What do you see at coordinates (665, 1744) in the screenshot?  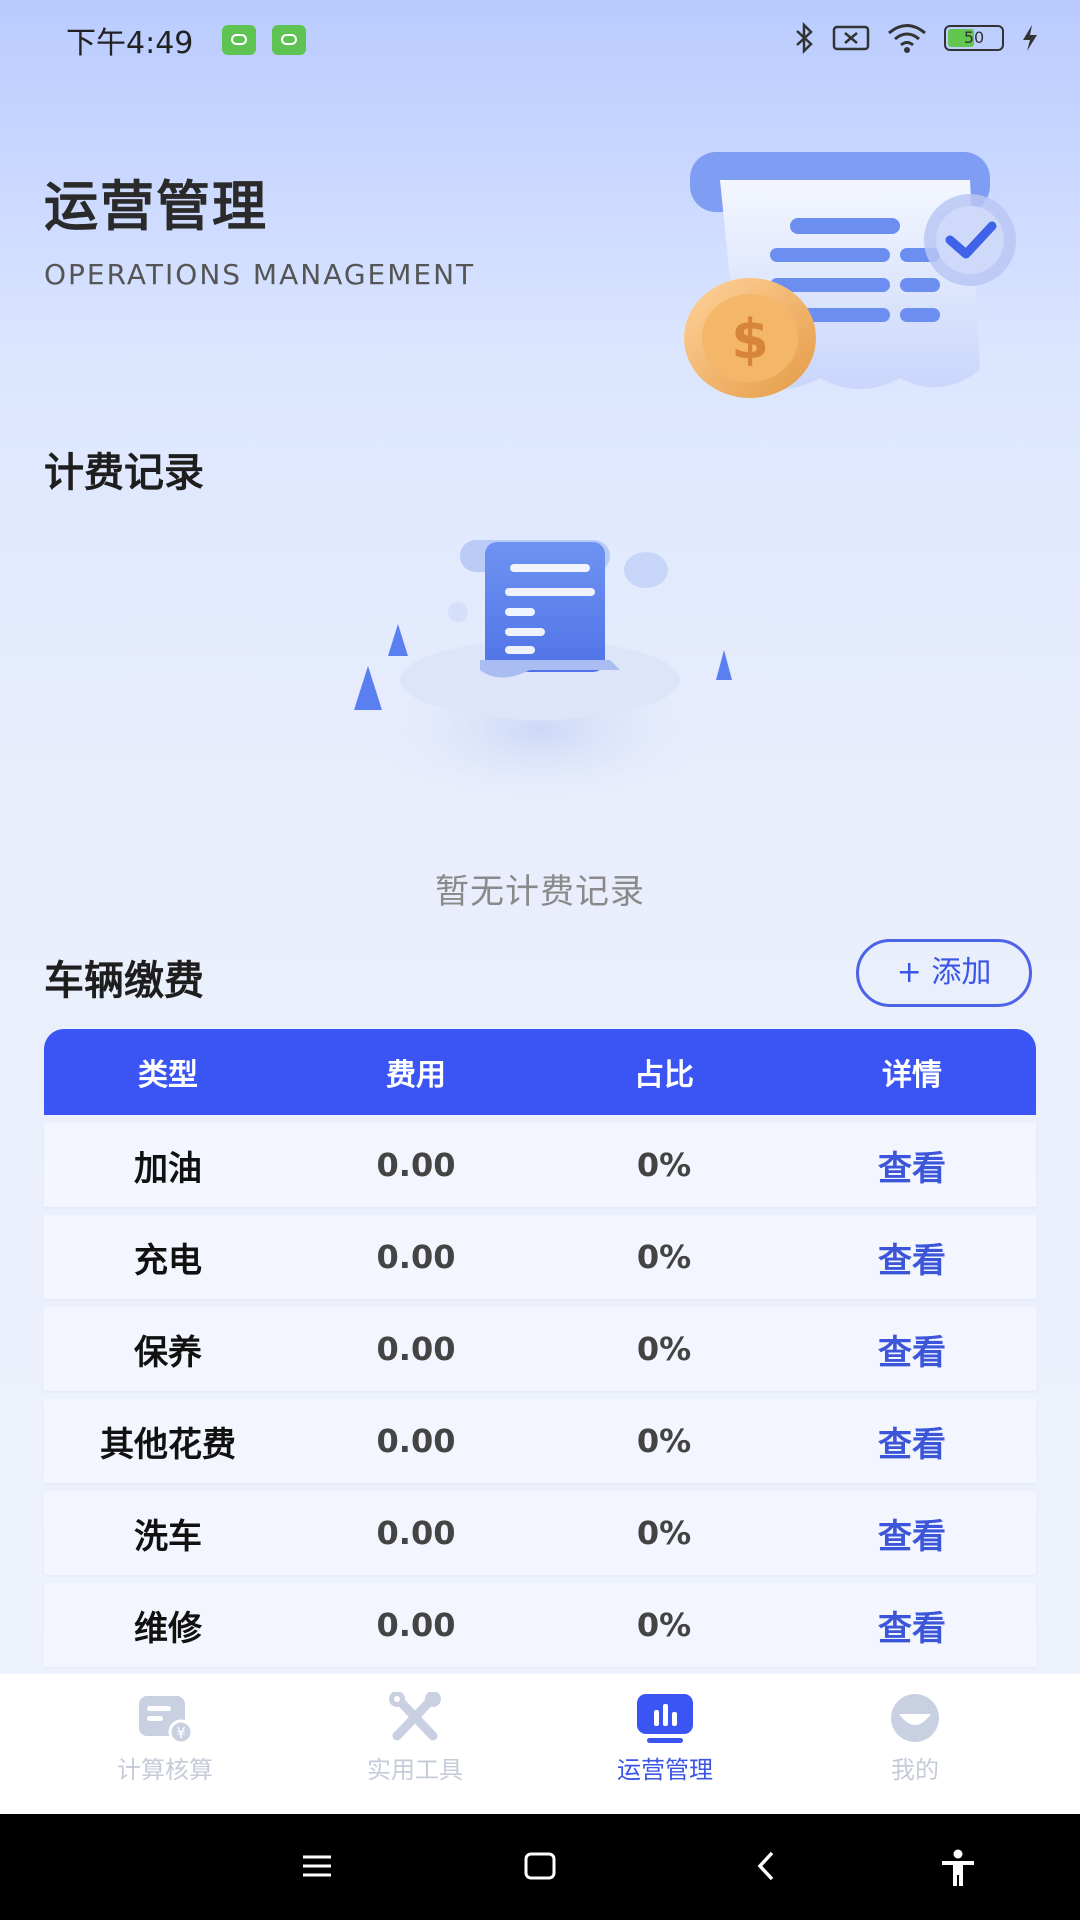 I see `nav-item-operations: 运营管理` at bounding box center [665, 1744].